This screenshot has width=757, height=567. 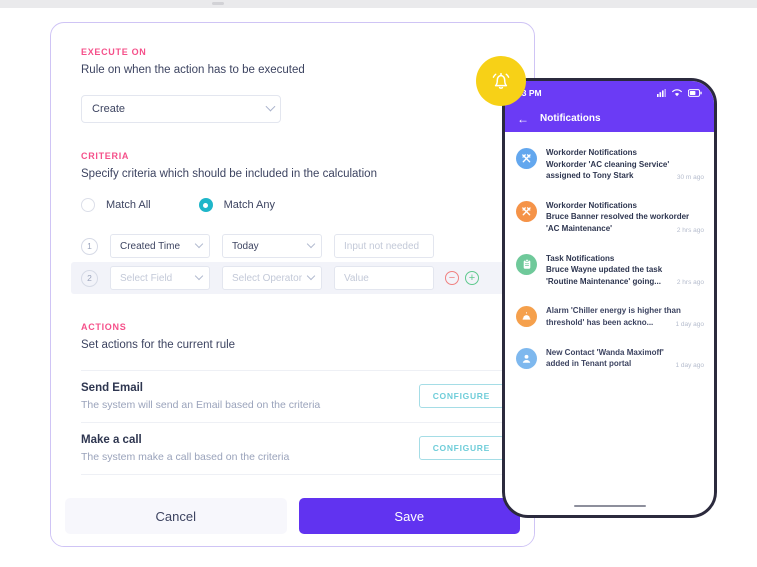 I want to click on criteria-operator-value: Today, so click(x=245, y=246).